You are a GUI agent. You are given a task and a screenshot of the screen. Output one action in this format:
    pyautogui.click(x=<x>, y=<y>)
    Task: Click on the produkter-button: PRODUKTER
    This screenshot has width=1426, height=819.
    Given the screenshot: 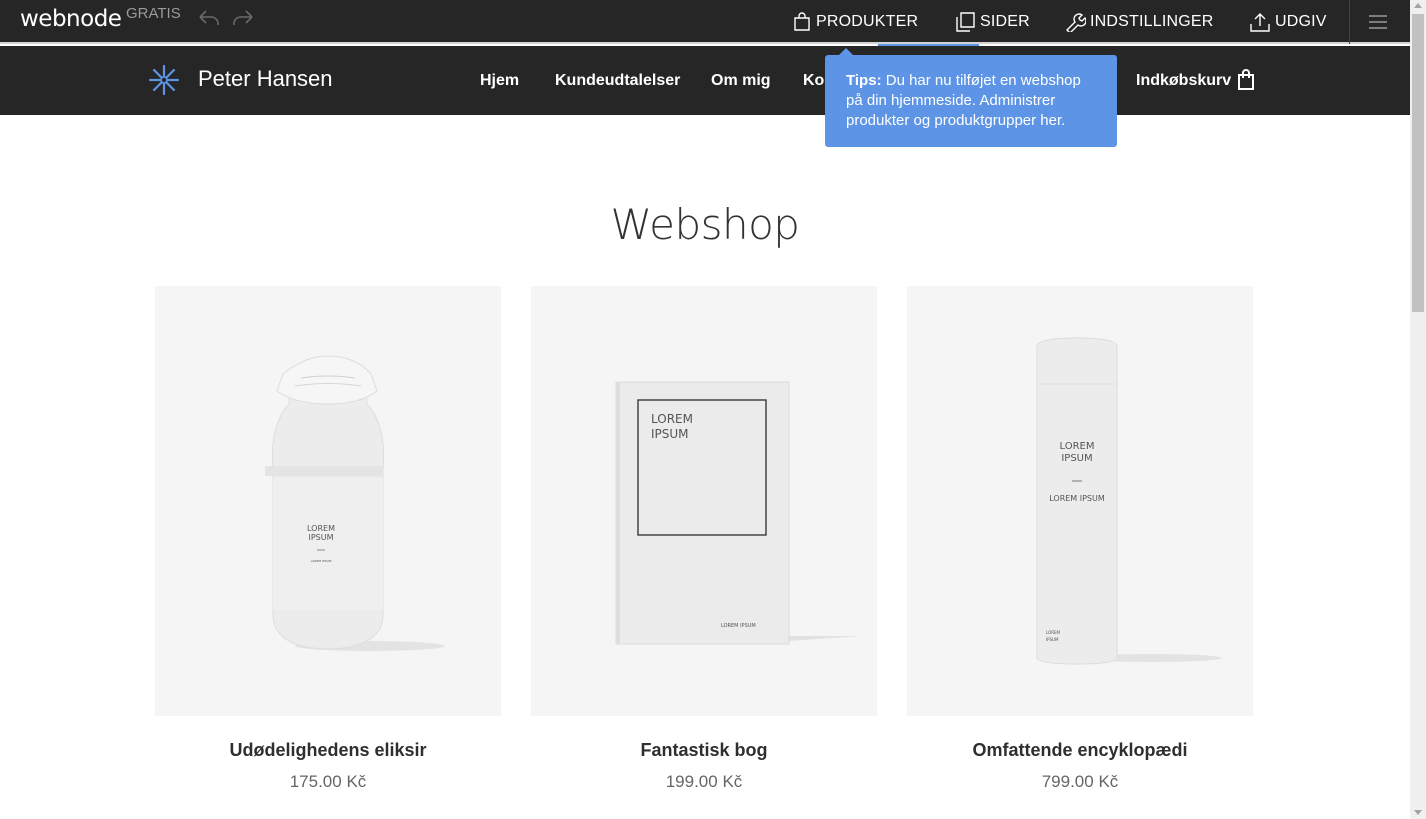 What is the action you would take?
    pyautogui.click(x=855, y=22)
    